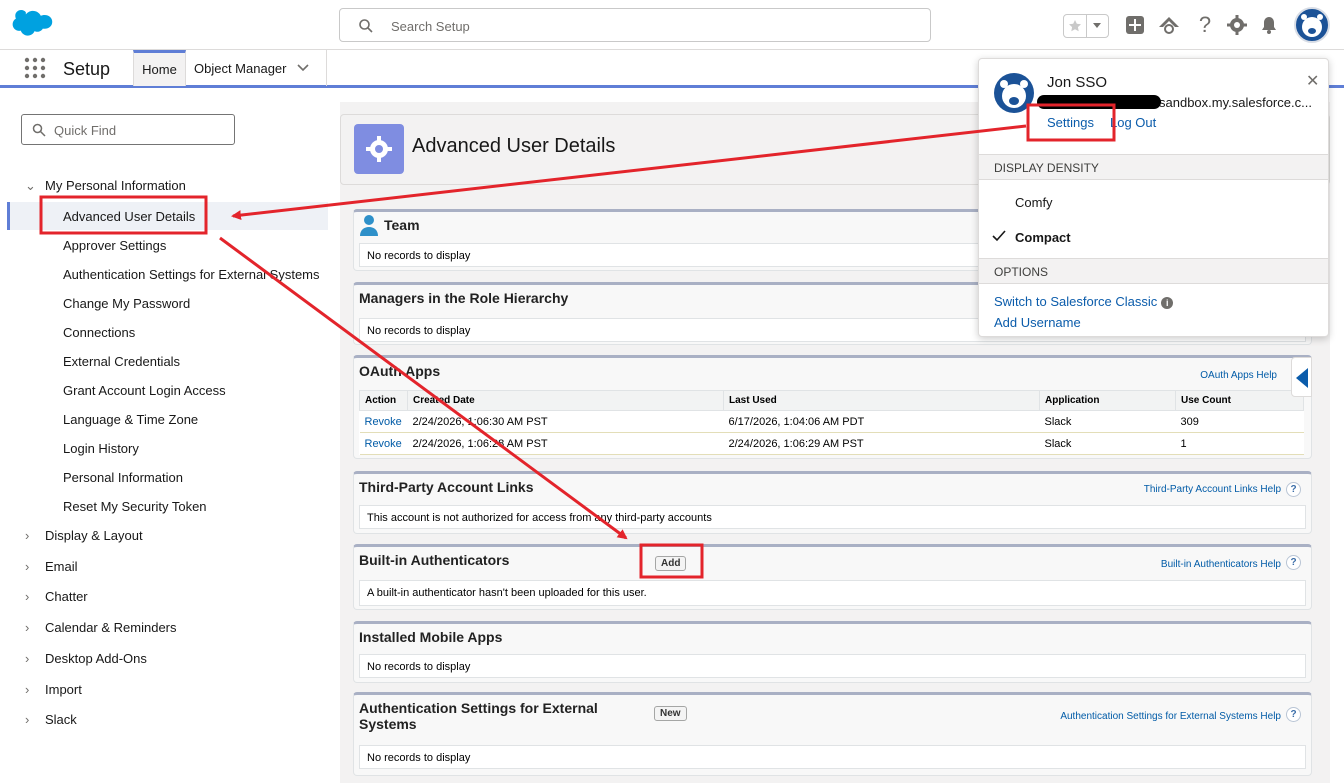  Describe the element at coordinates (1037, 322) in the screenshot. I see `add-username-link: Add Username` at that location.